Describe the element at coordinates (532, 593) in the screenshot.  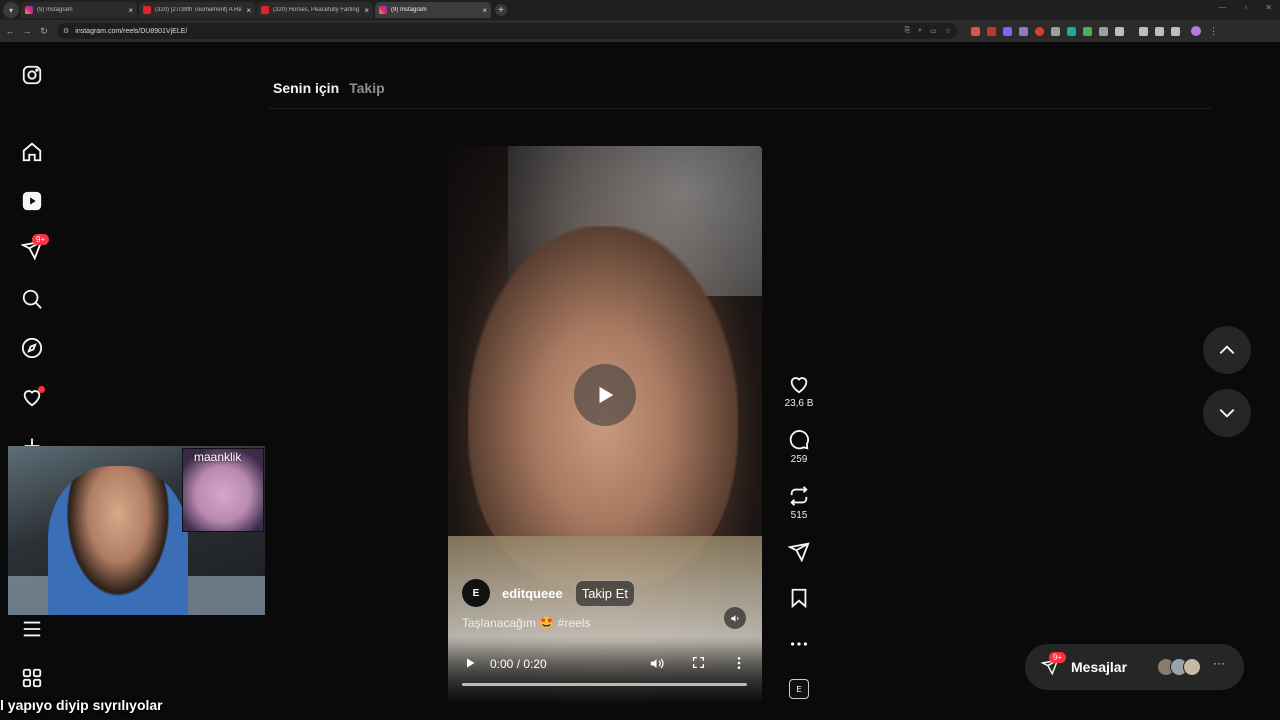
I see `author-username: editqueee` at that location.